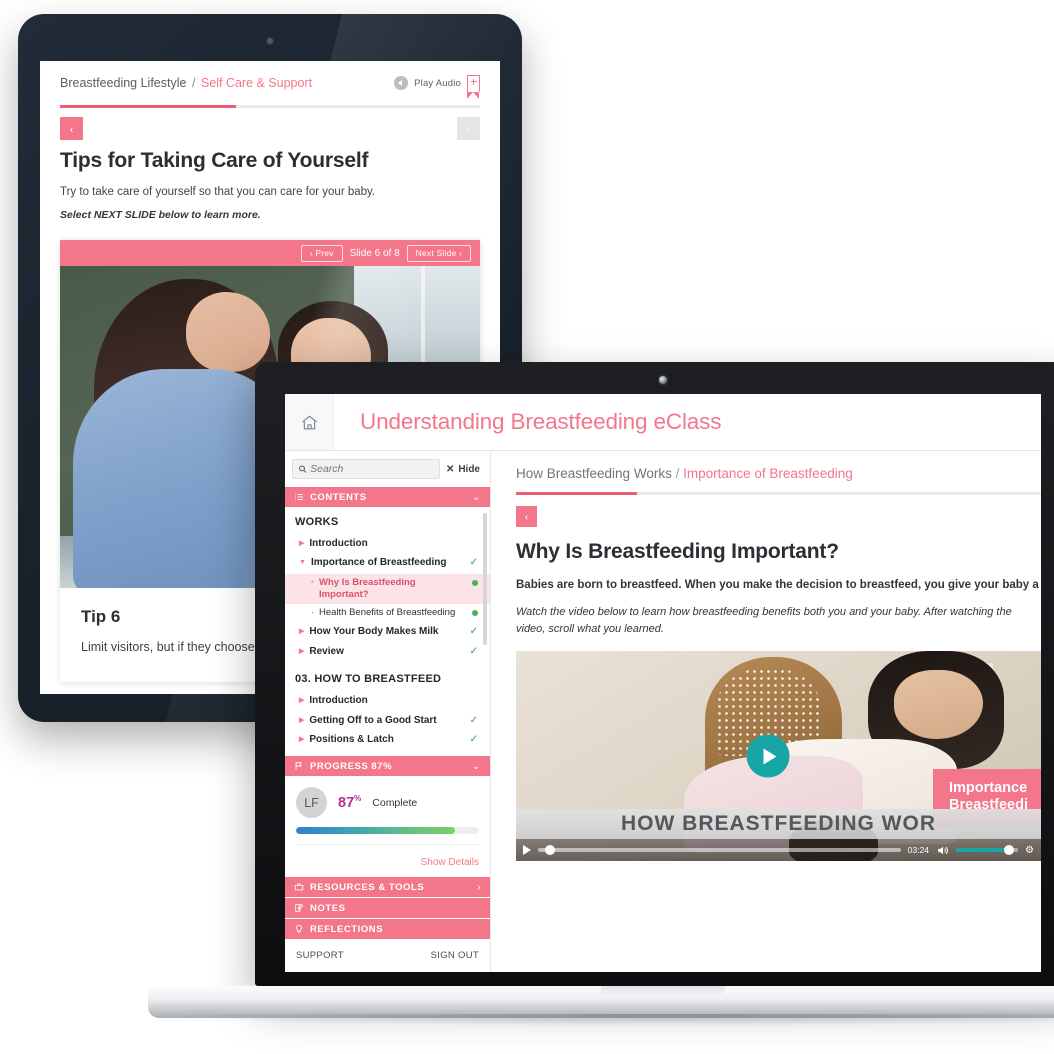 This screenshot has width=1054, height=1054. Describe the element at coordinates (326, 651) in the screenshot. I see `toc-item-label: Review` at that location.